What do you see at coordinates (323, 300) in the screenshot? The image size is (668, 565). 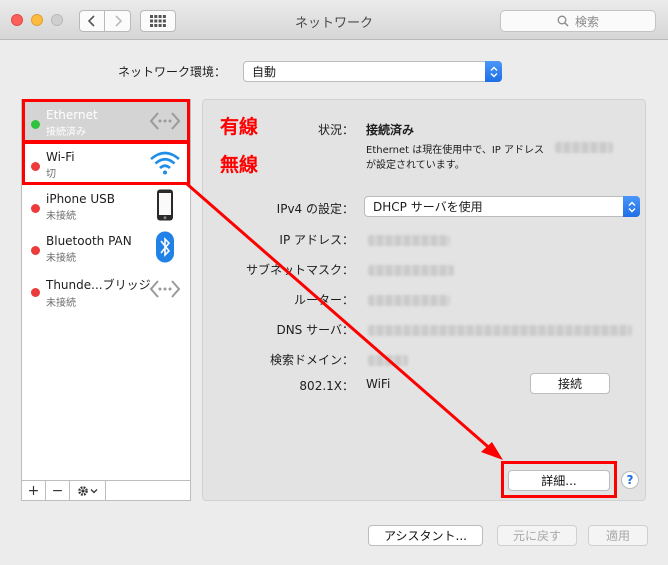 I see `router-label: ルーター：` at bounding box center [323, 300].